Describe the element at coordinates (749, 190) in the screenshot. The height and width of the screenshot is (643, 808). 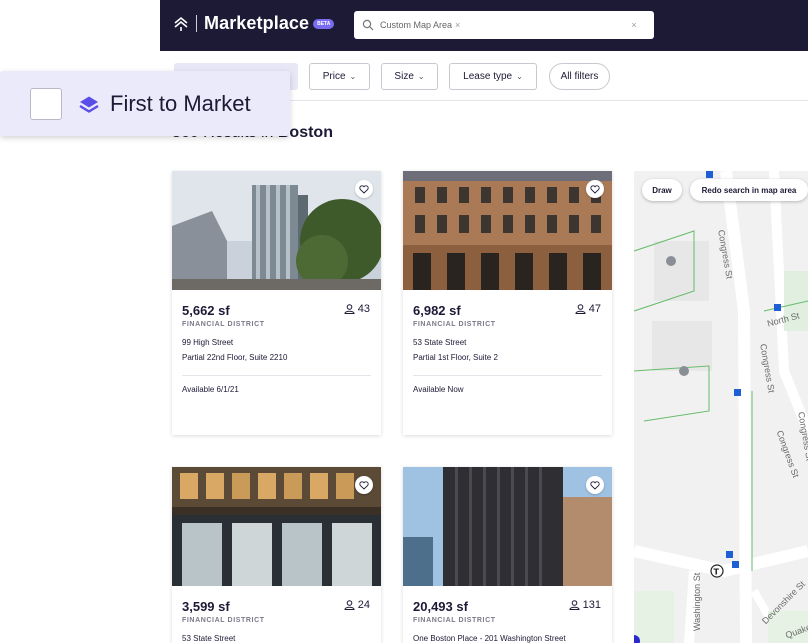
I see `redo-search-button: Redo search in map area` at that location.